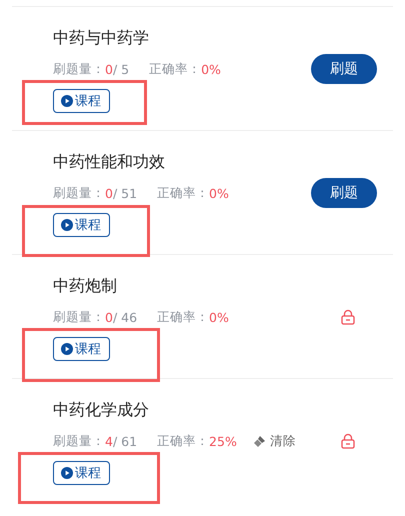 This screenshot has height=516, width=405. Describe the element at coordinates (121, 69) in the screenshot. I see `total-count: / 5` at that location.